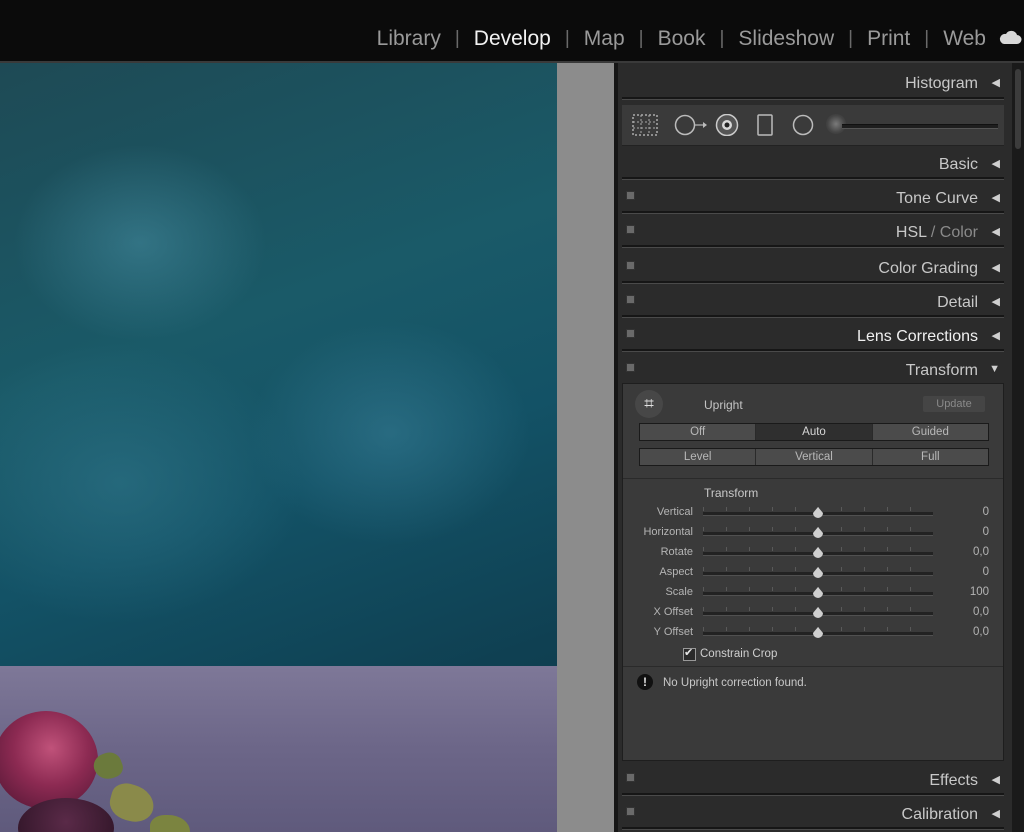 This screenshot has height=832, width=1024. What do you see at coordinates (813, 232) in the screenshot?
I see `hsl-color-header: HSL / Color ◀` at bounding box center [813, 232].